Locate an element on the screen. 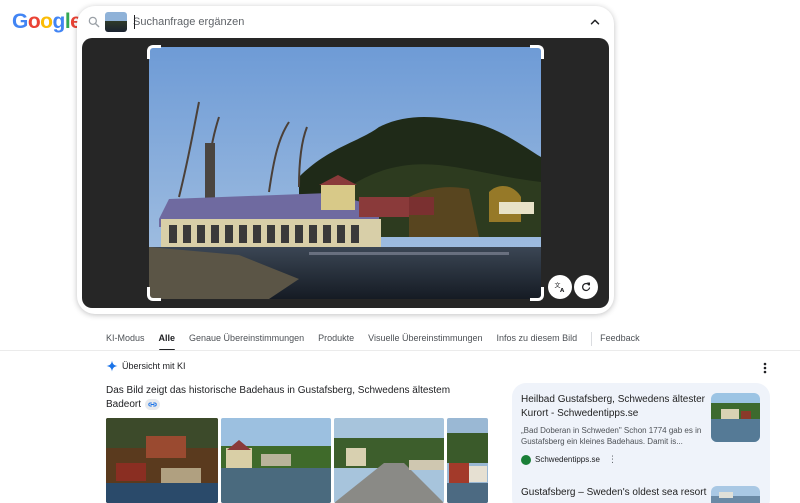 The width and height of the screenshot is (800, 503). result-source-name: Schwedentipps.se is located at coordinates (567, 459).